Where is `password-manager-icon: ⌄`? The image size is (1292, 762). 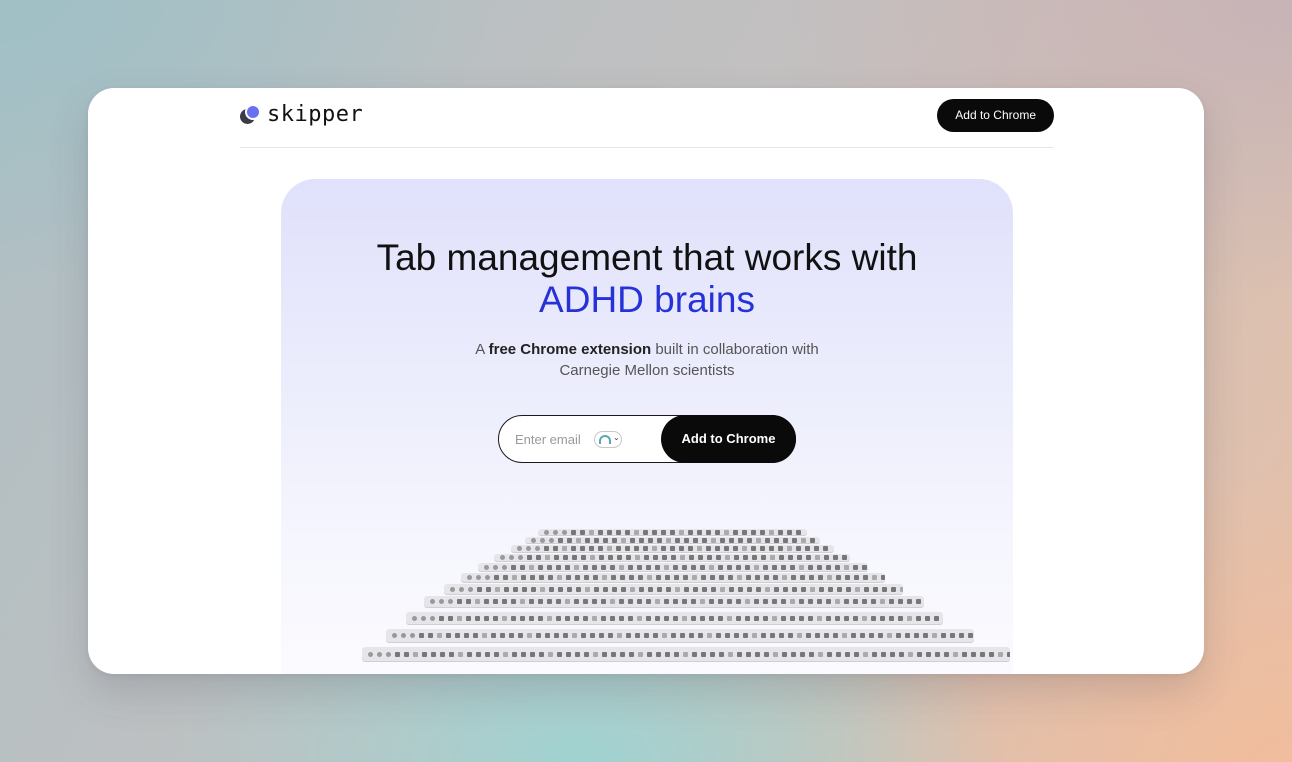 password-manager-icon: ⌄ is located at coordinates (608, 439).